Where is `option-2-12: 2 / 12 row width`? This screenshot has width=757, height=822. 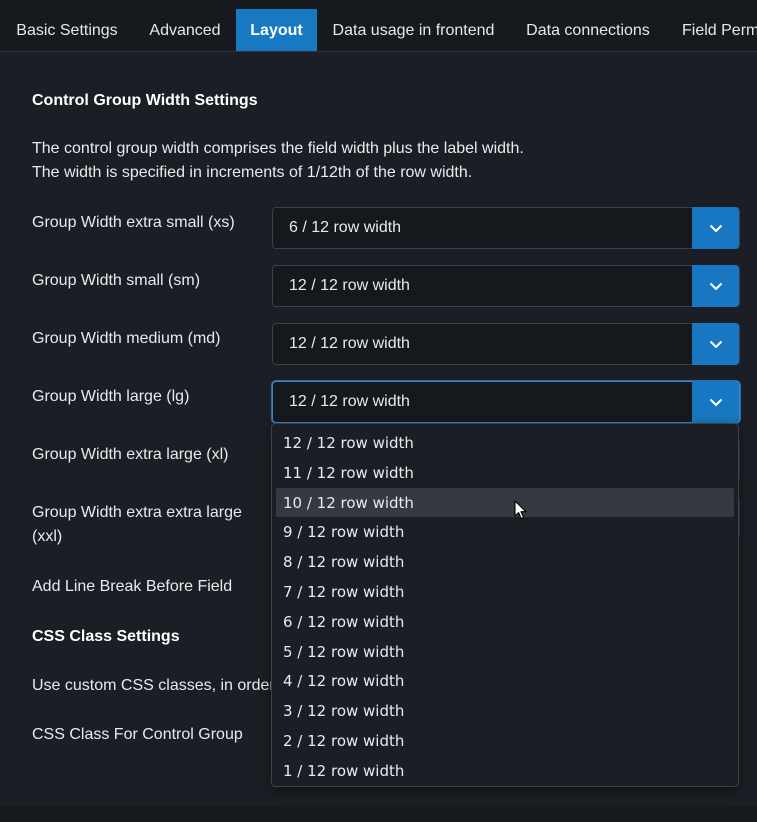 option-2-12: 2 / 12 row width is located at coordinates (505, 741).